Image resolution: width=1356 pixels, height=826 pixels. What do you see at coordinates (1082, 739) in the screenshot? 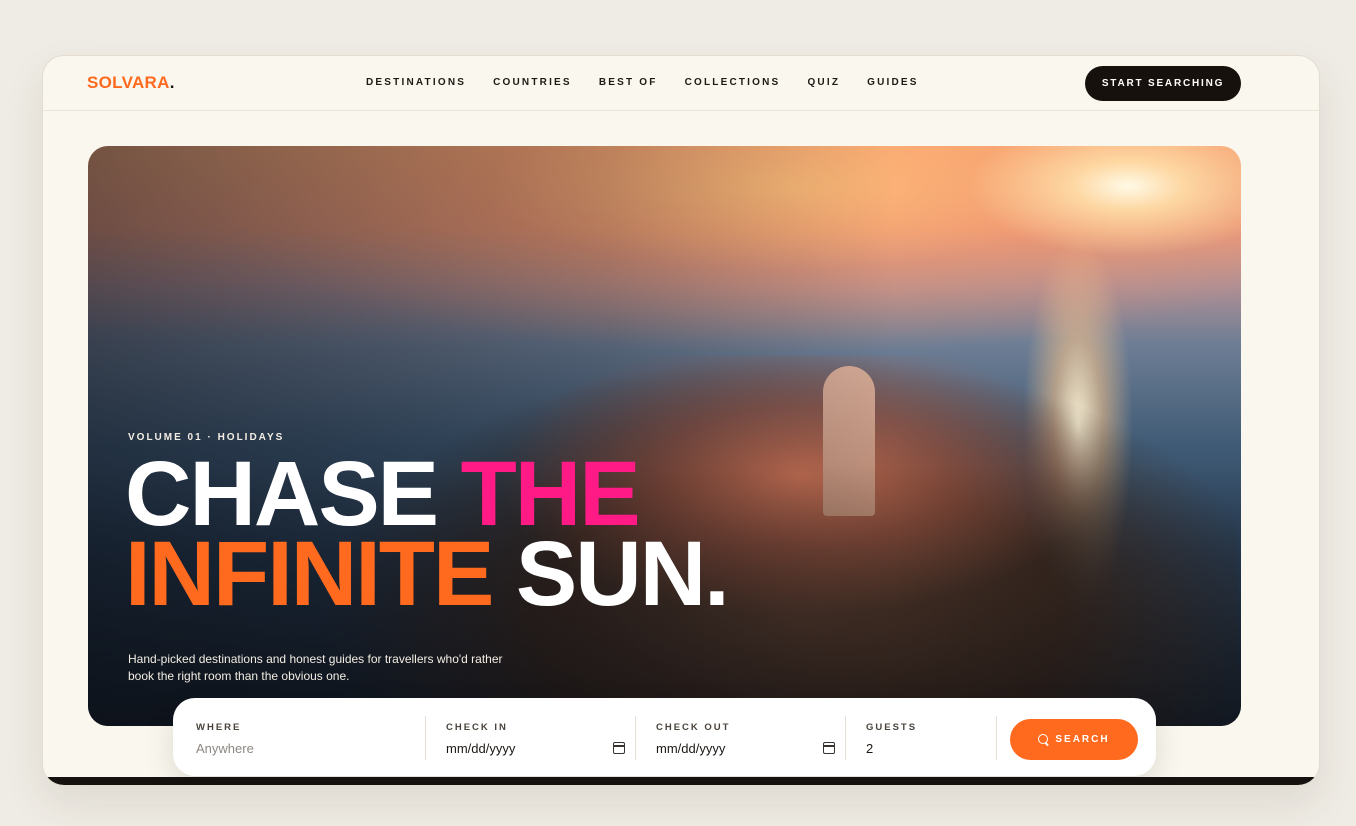
I see `search-button-label: SEARCH` at bounding box center [1082, 739].